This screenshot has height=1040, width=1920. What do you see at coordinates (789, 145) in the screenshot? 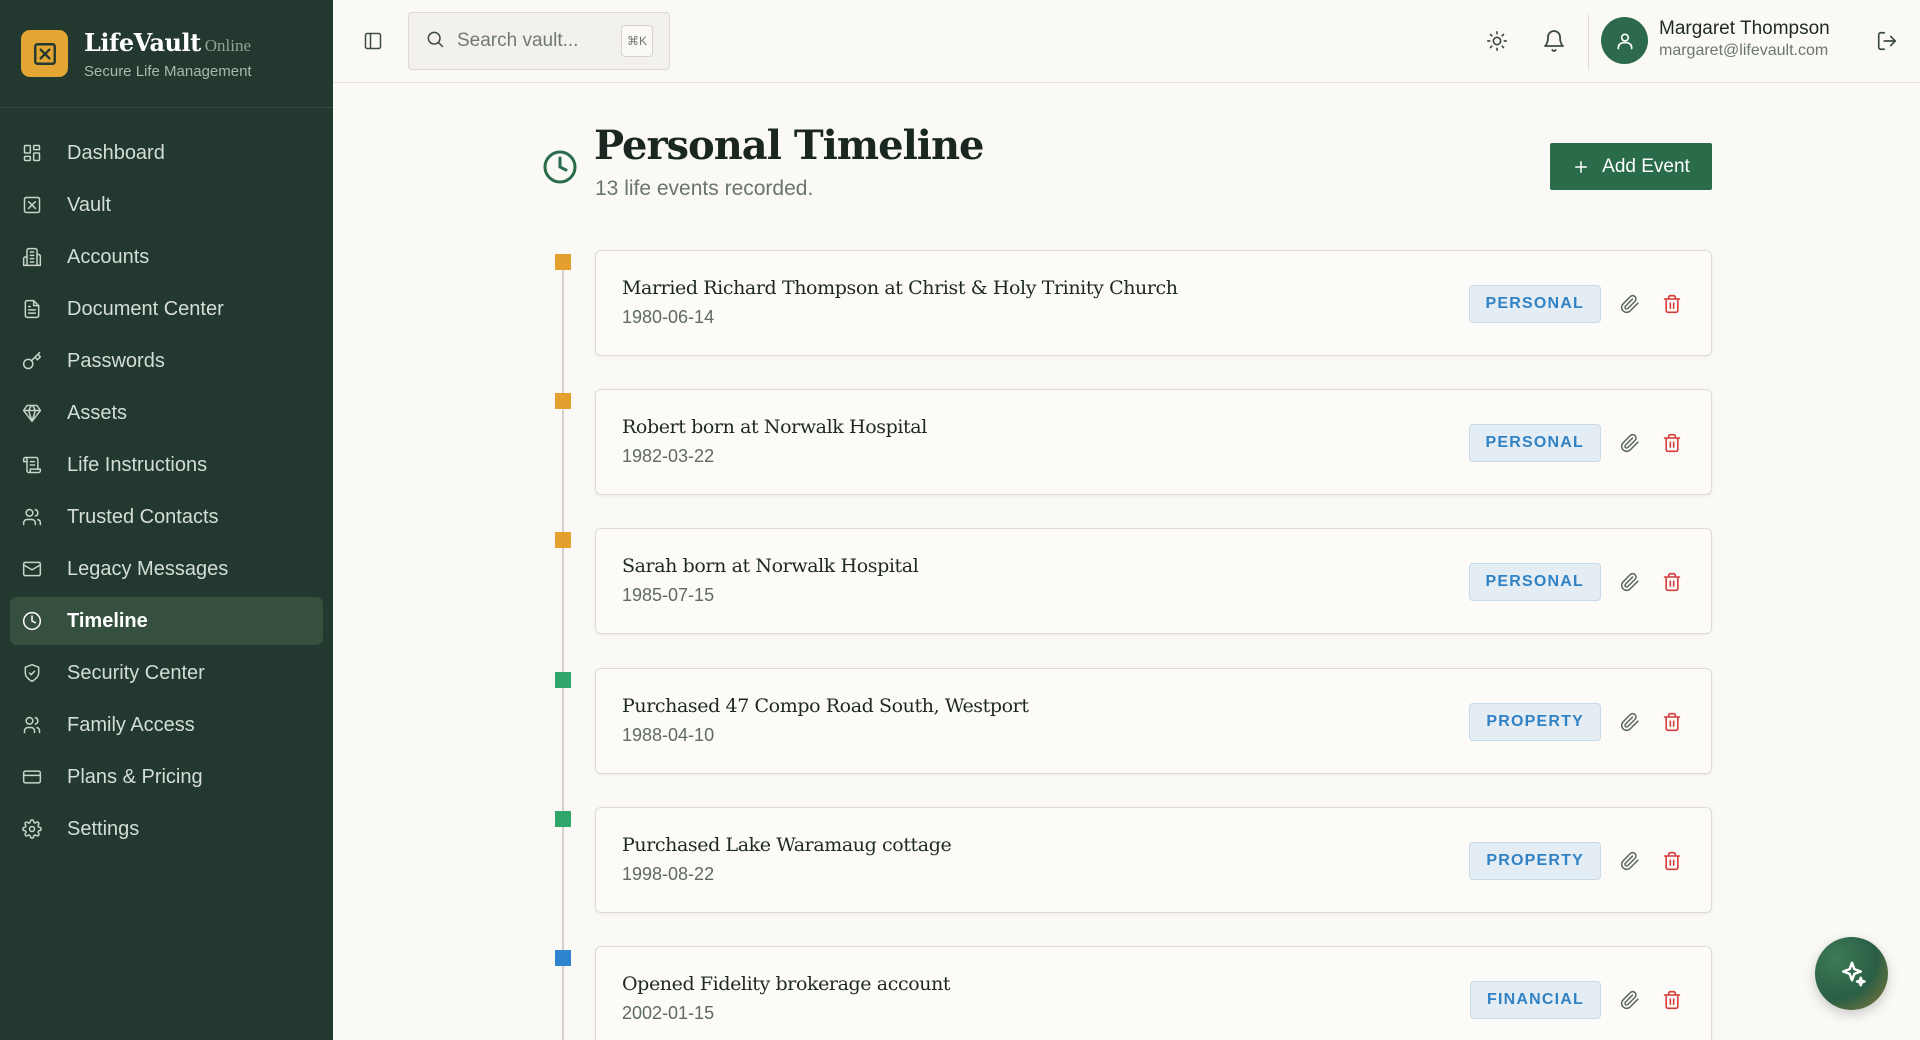
I see `page-title: Personal Timeline` at bounding box center [789, 145].